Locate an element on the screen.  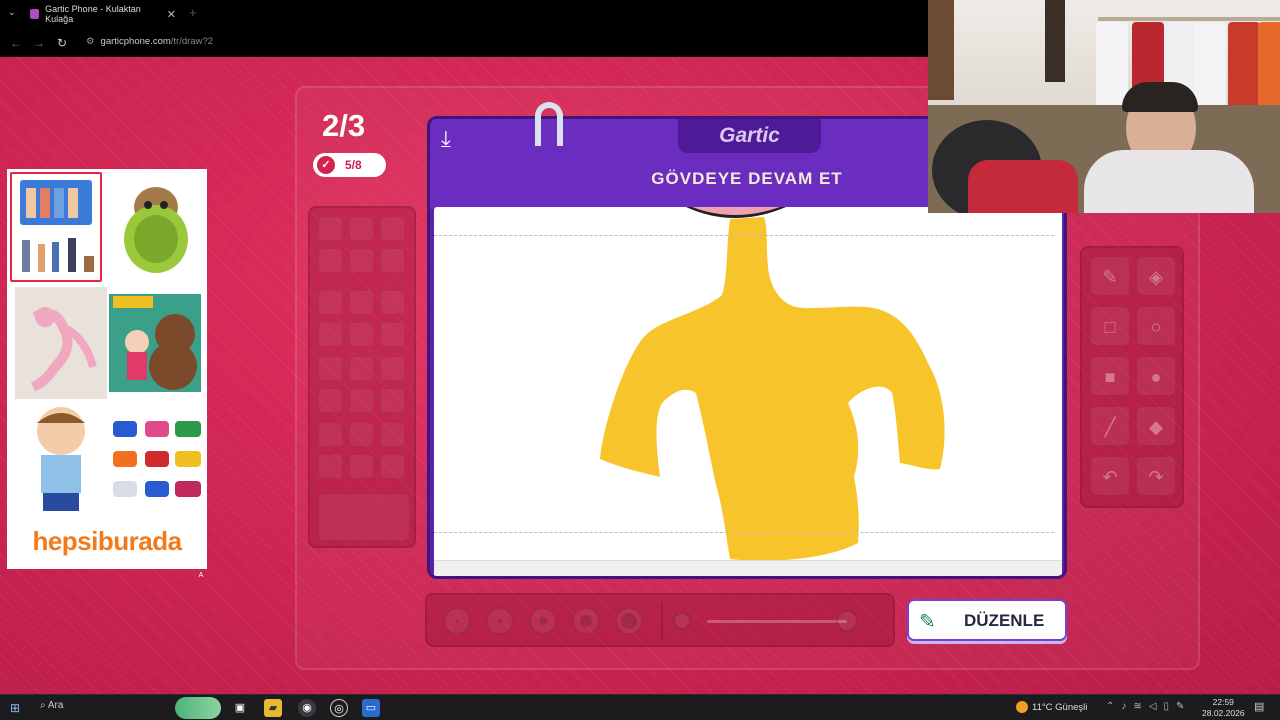
microphone-icon: ♪ is located at coordinates (1123, 706).